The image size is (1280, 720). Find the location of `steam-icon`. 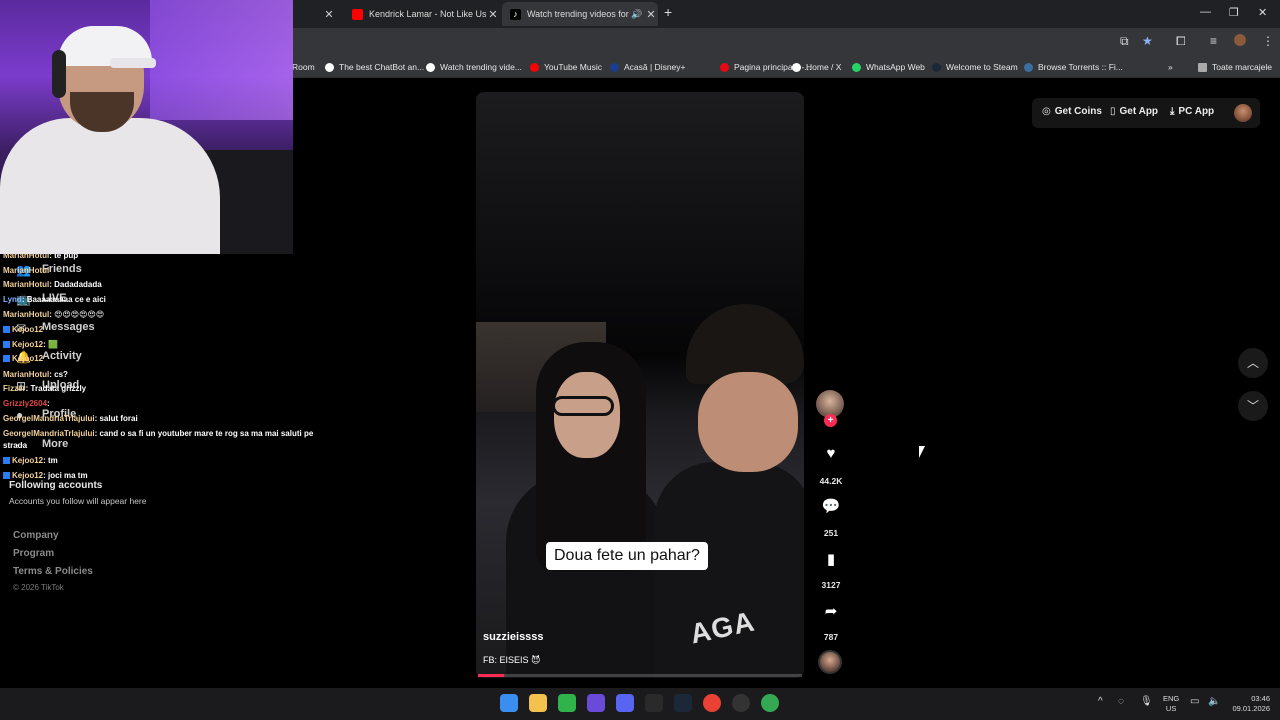

steam-icon is located at coordinates (683, 703).